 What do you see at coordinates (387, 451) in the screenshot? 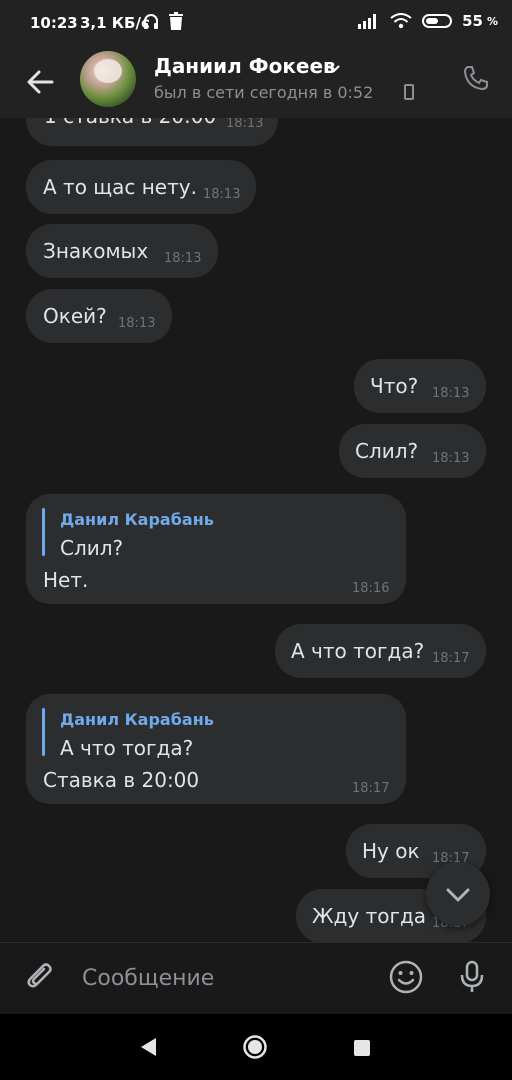
I see `message-text: Слил?` at bounding box center [387, 451].